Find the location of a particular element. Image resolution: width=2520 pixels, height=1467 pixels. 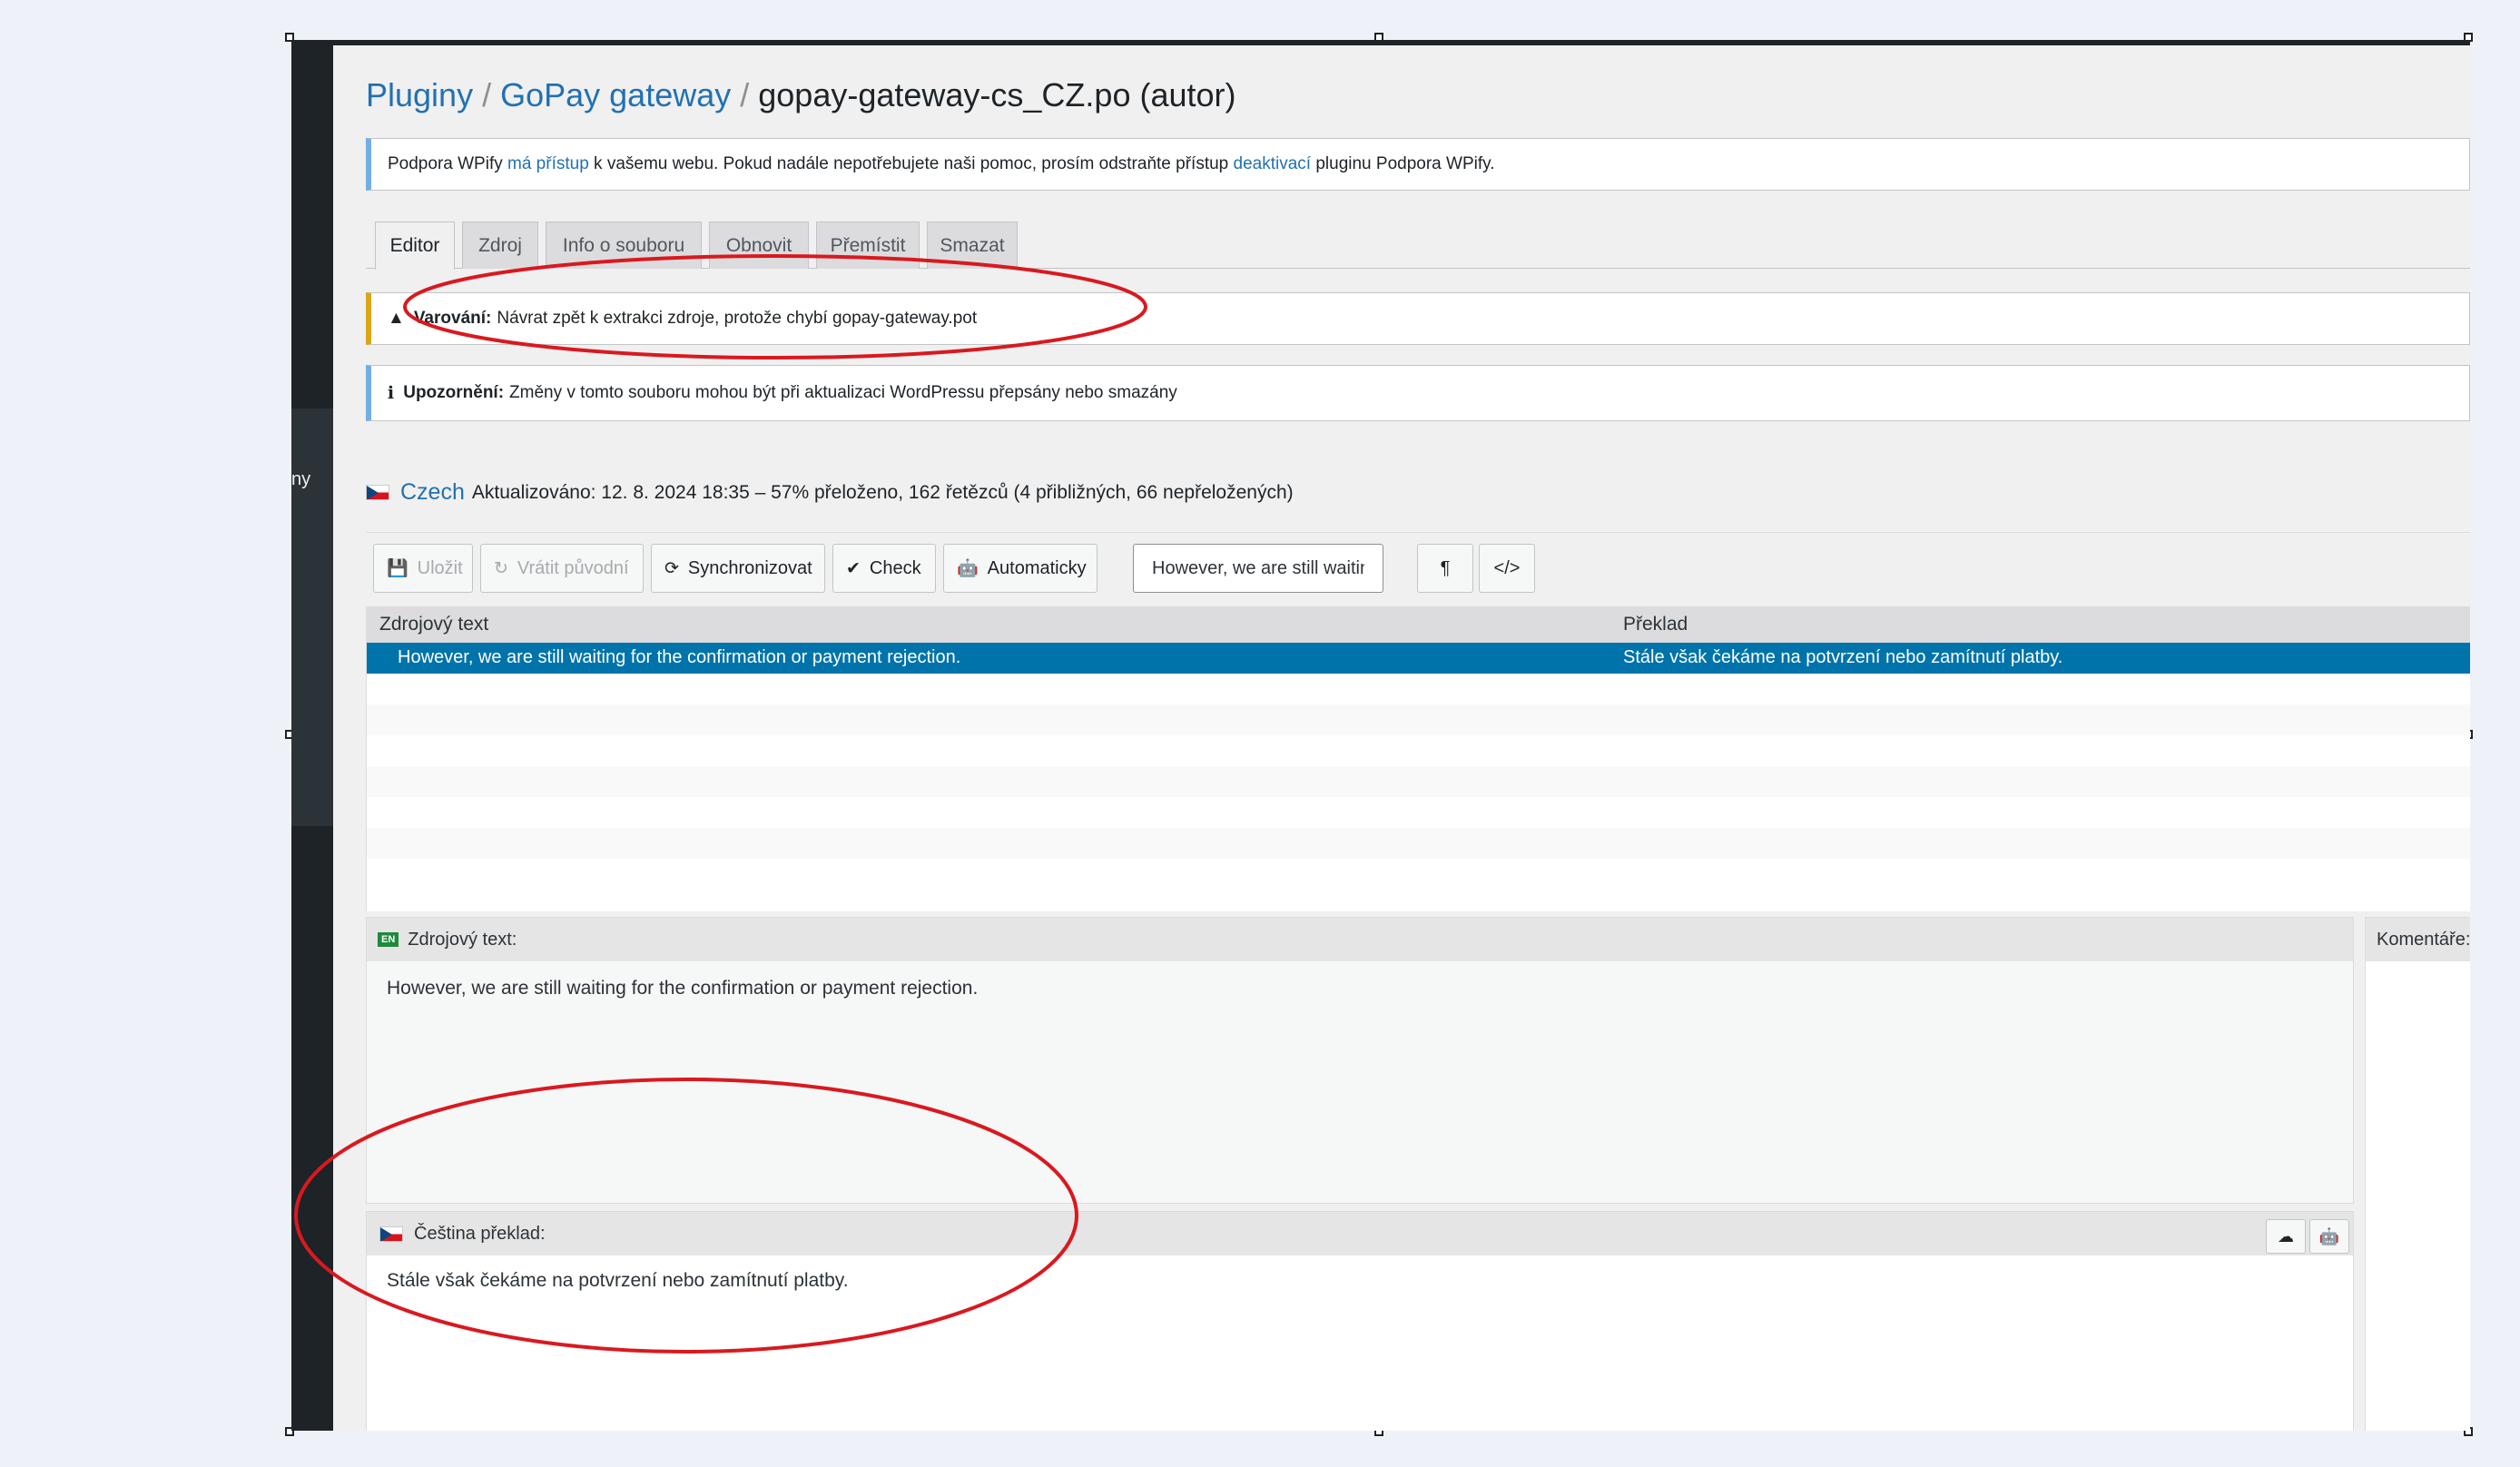

button-label: Uložit is located at coordinates (440, 567).